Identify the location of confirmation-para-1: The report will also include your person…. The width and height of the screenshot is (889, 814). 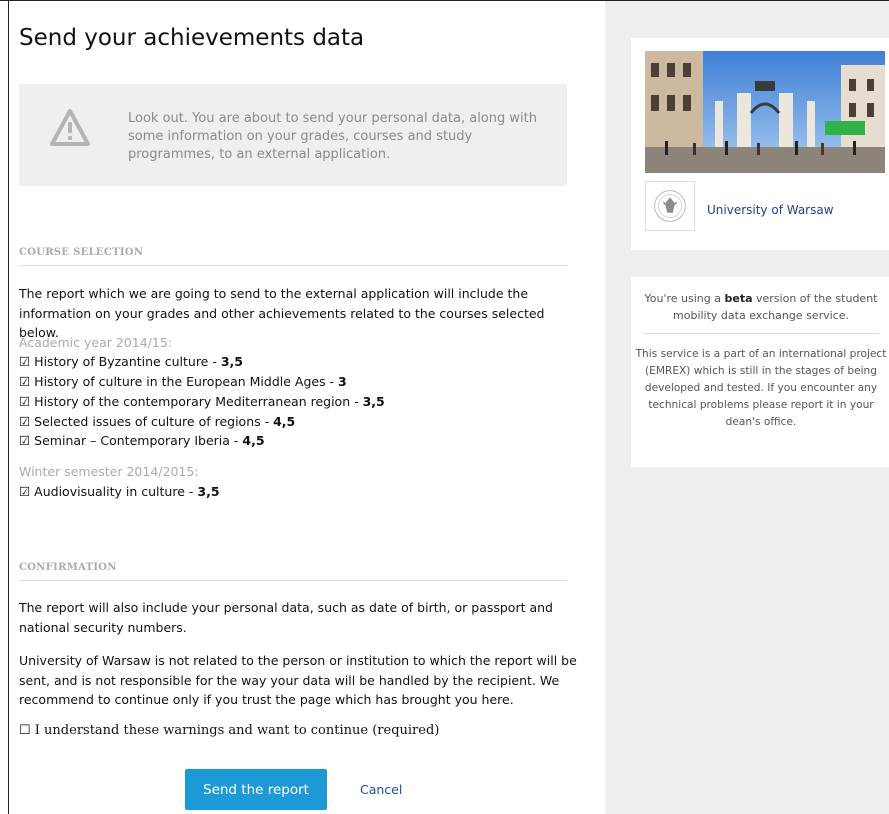
(286, 617).